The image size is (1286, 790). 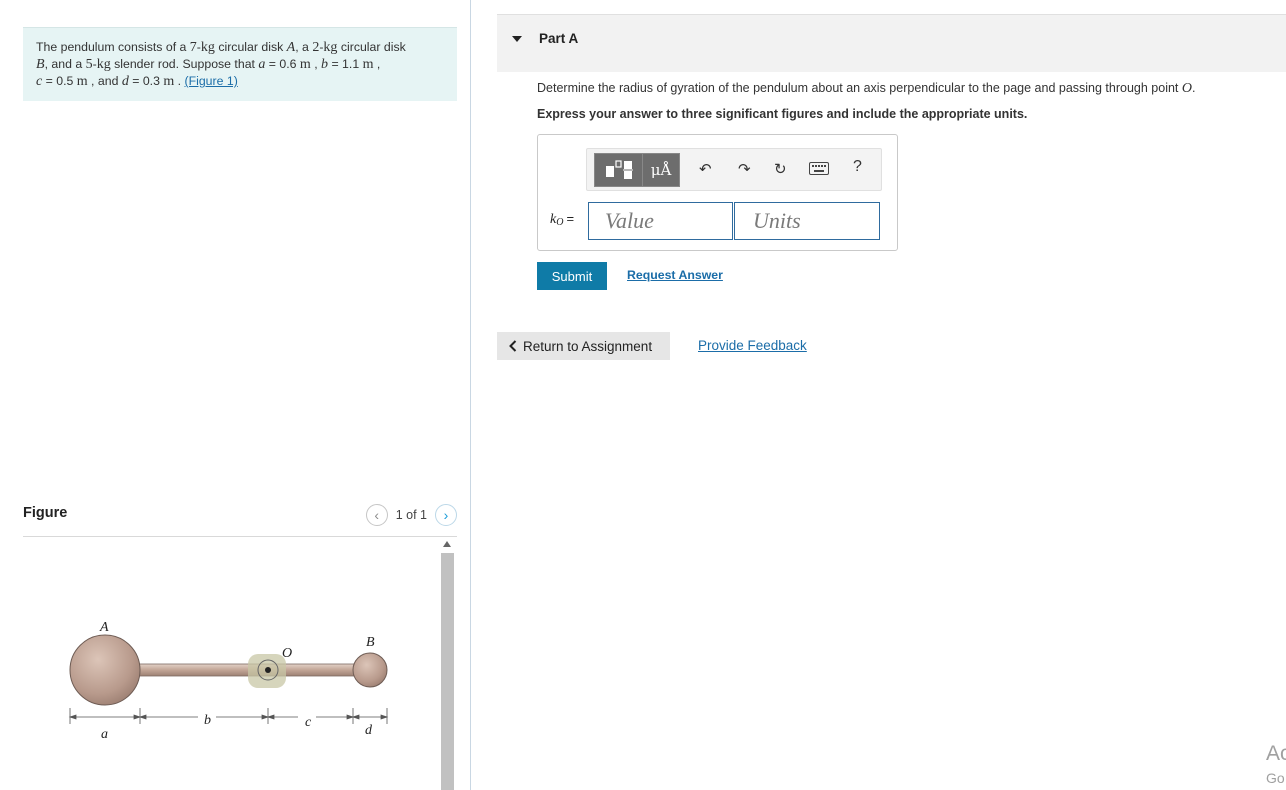 I want to click on problem-text: , and, so click(x=104, y=81).